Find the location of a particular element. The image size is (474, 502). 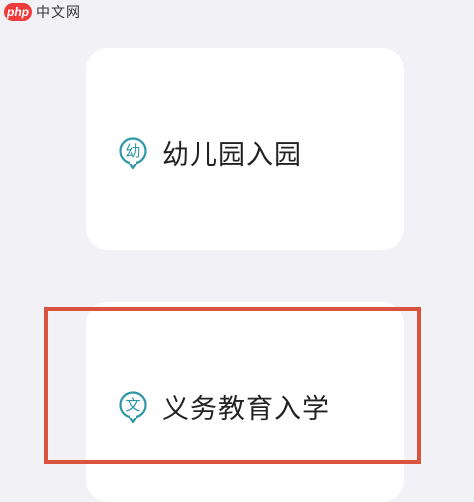

watermark-site-name: 中文网 is located at coordinates (58, 13).